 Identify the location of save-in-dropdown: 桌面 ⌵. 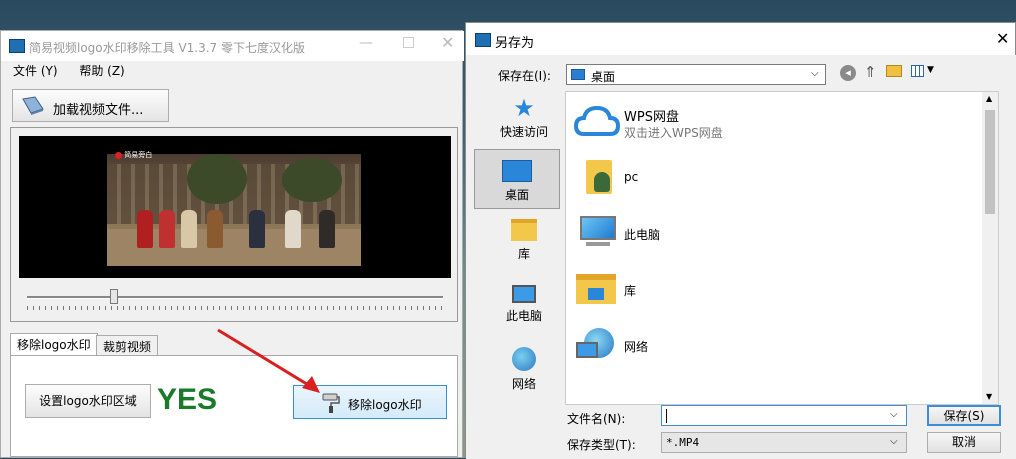
(696, 74).